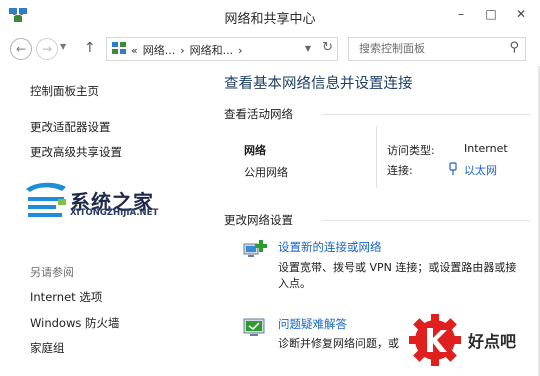 Image resolution: width=540 pixels, height=376 pixels. What do you see at coordinates (75, 323) in the screenshot?
I see `sidebar-item-windows-firewall: Windows 防火墙` at bounding box center [75, 323].